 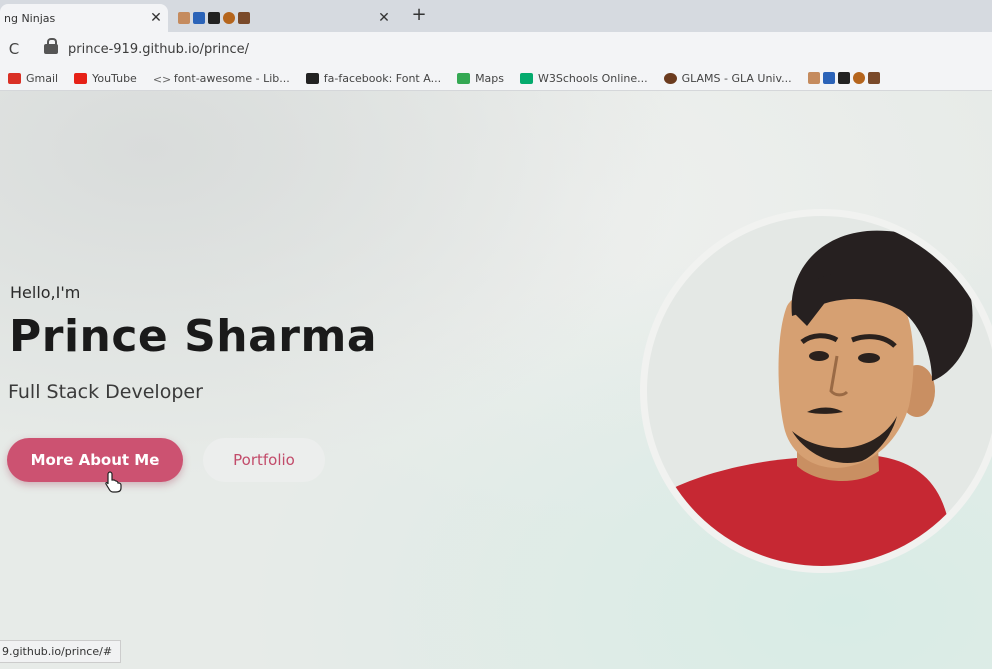 I want to click on url-field: prince-919.github.io/prince/, so click(x=158, y=49).